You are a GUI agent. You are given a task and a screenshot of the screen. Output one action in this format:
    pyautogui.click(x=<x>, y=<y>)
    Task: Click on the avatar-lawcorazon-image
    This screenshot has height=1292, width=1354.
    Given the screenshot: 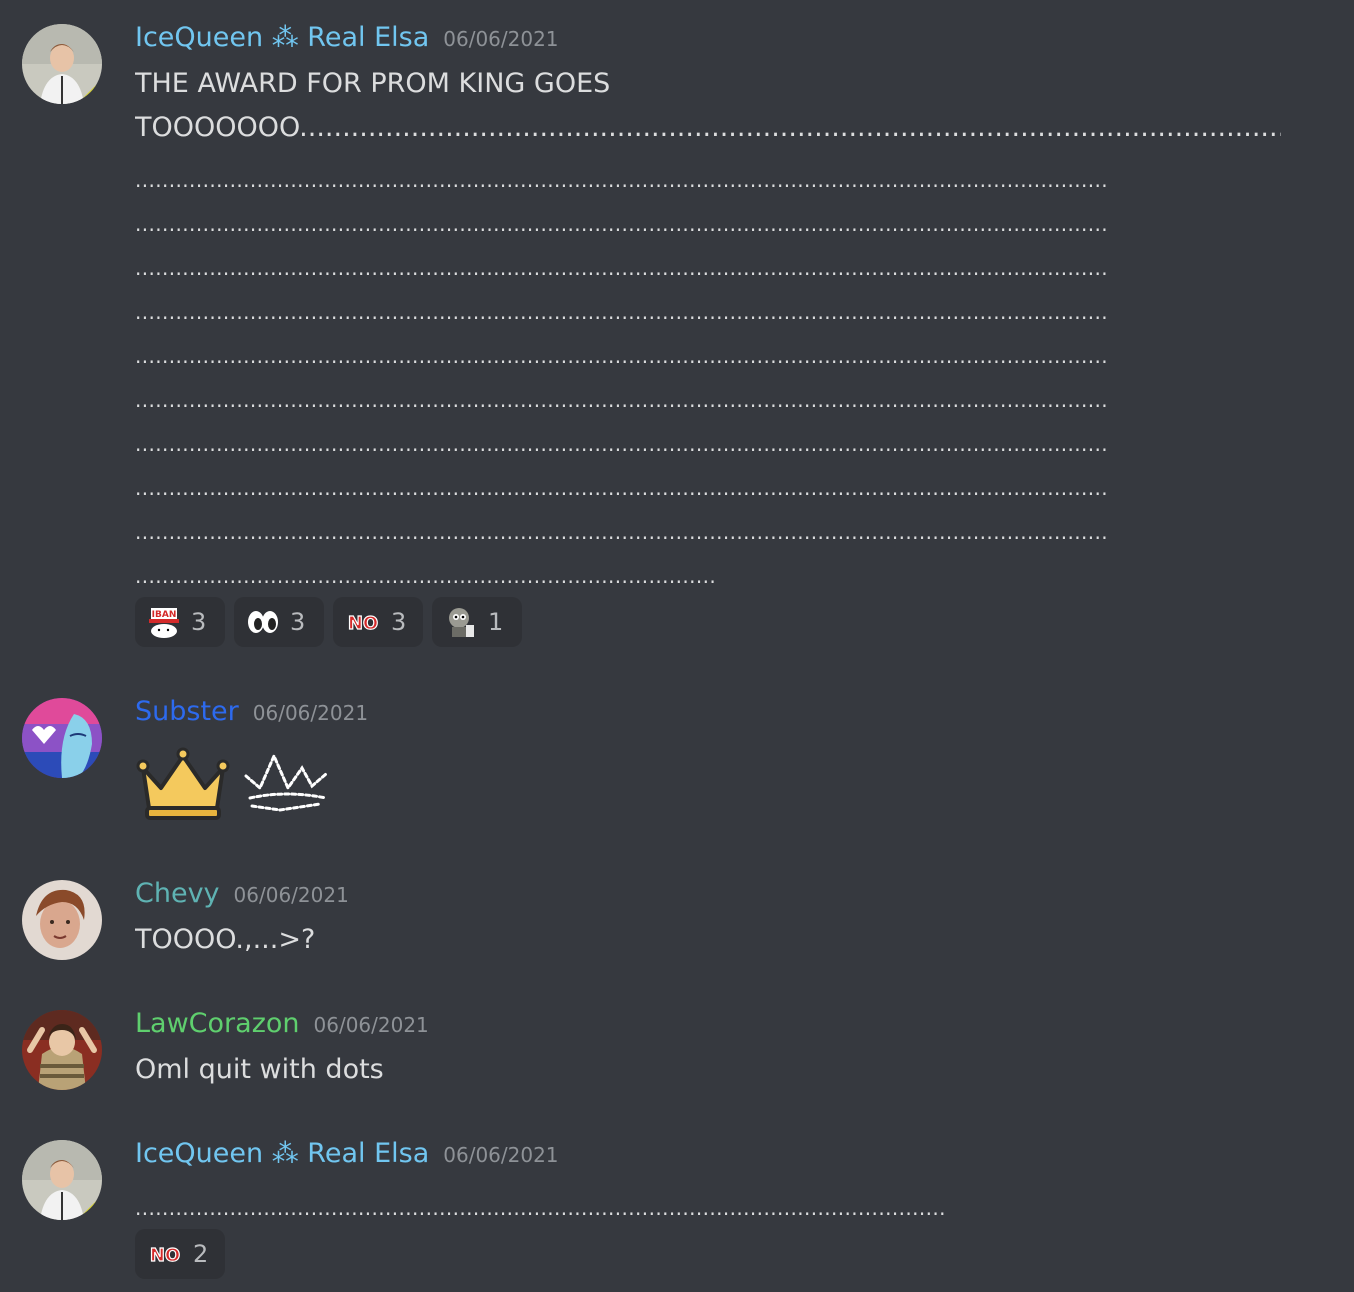 What is the action you would take?
    pyautogui.click(x=62, y=1050)
    